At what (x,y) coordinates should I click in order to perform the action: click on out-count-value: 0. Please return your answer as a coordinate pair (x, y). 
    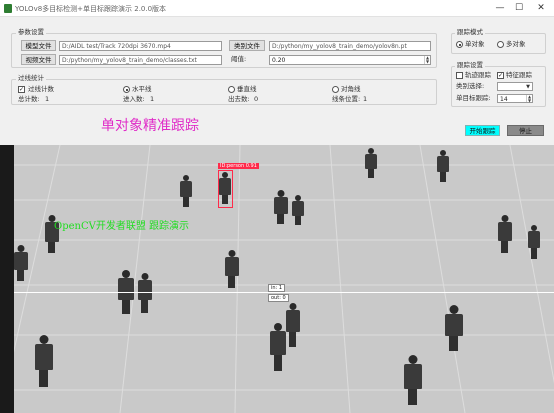
    Looking at the image, I should click on (256, 99).